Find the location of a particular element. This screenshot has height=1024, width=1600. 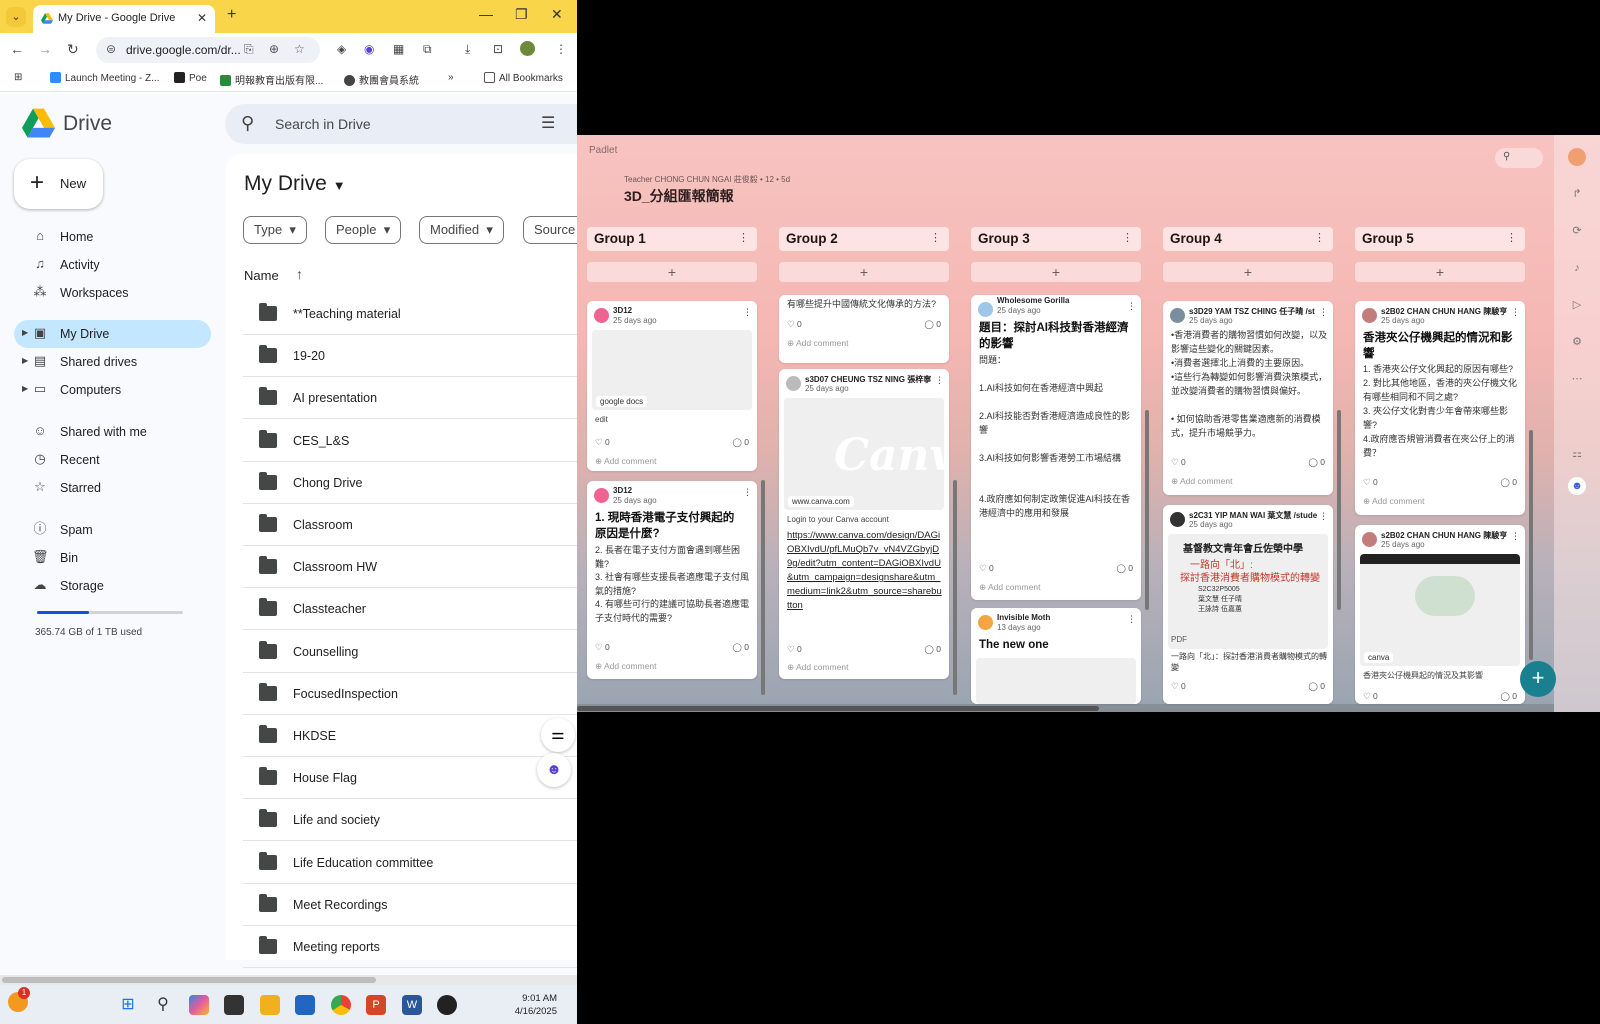

settings-icon: ⚙ is located at coordinates (1577, 342).